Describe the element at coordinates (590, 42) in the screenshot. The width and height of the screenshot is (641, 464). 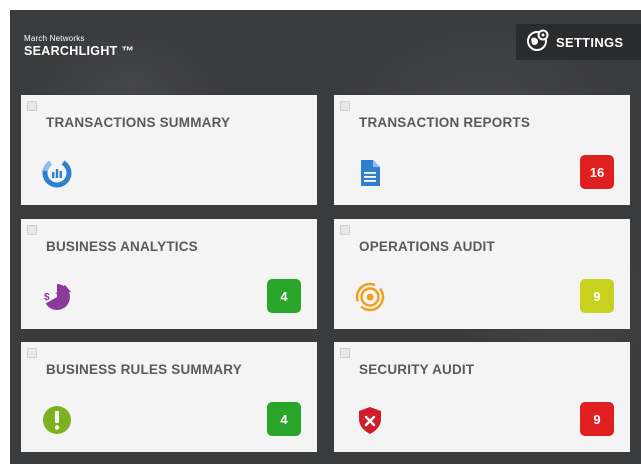
I see `settings-label: SETTINGS` at that location.